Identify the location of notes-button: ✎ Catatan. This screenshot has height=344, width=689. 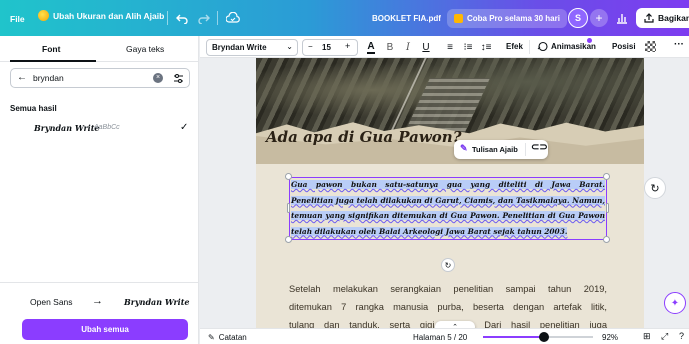
(227, 337).